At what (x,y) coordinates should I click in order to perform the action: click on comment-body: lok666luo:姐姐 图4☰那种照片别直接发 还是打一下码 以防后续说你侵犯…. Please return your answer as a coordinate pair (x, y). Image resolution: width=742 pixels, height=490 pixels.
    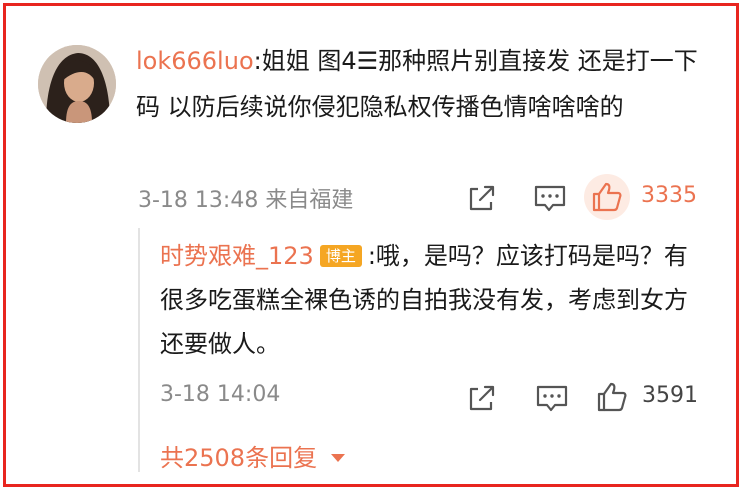
    Looking at the image, I should click on (426, 84).